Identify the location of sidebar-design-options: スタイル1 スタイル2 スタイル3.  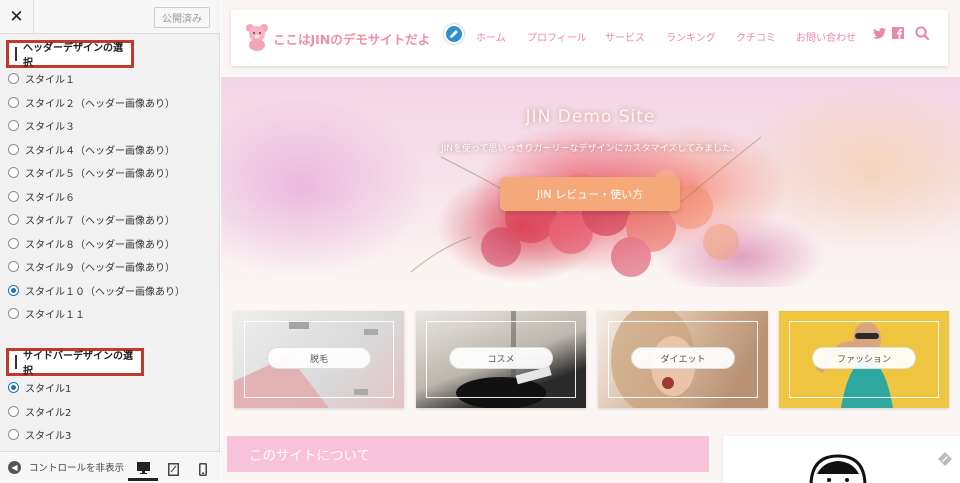
(39, 411).